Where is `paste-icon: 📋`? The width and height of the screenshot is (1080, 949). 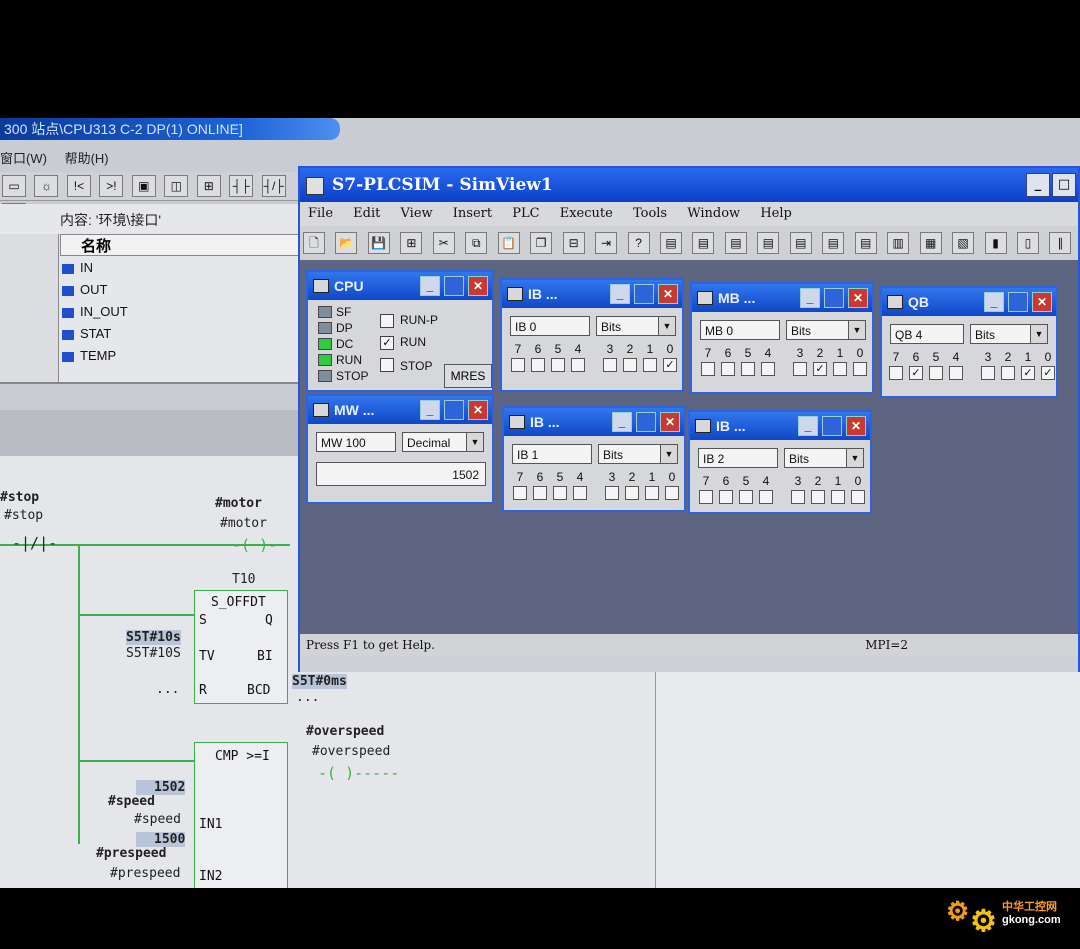
paste-icon: 📋 is located at coordinates (508, 243).